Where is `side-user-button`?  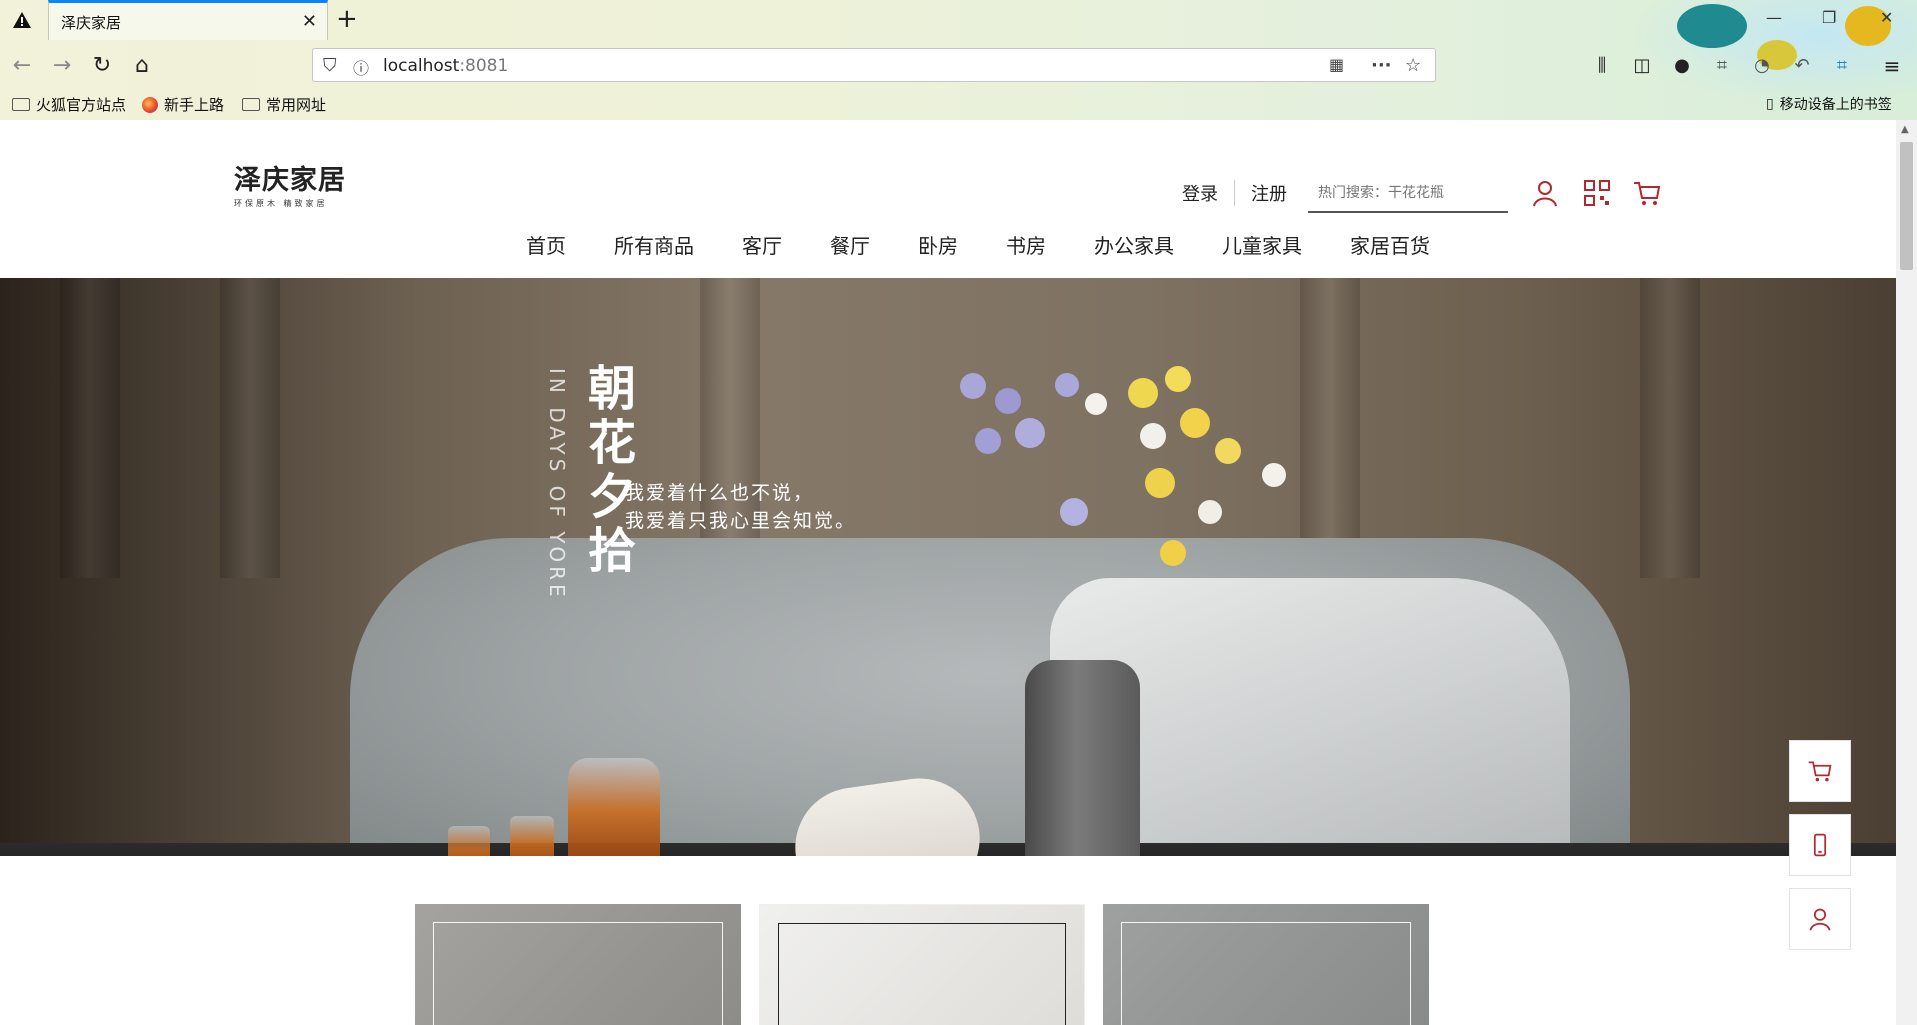 side-user-button is located at coordinates (1820, 919).